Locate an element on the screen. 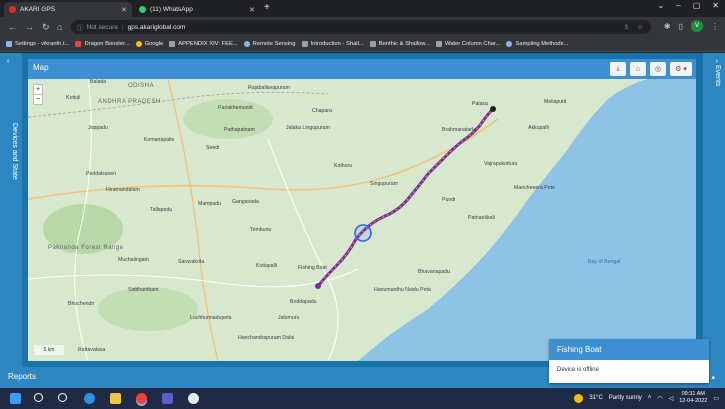  devices-panel: ‹ Devices and State is located at coordinates (11, 210).